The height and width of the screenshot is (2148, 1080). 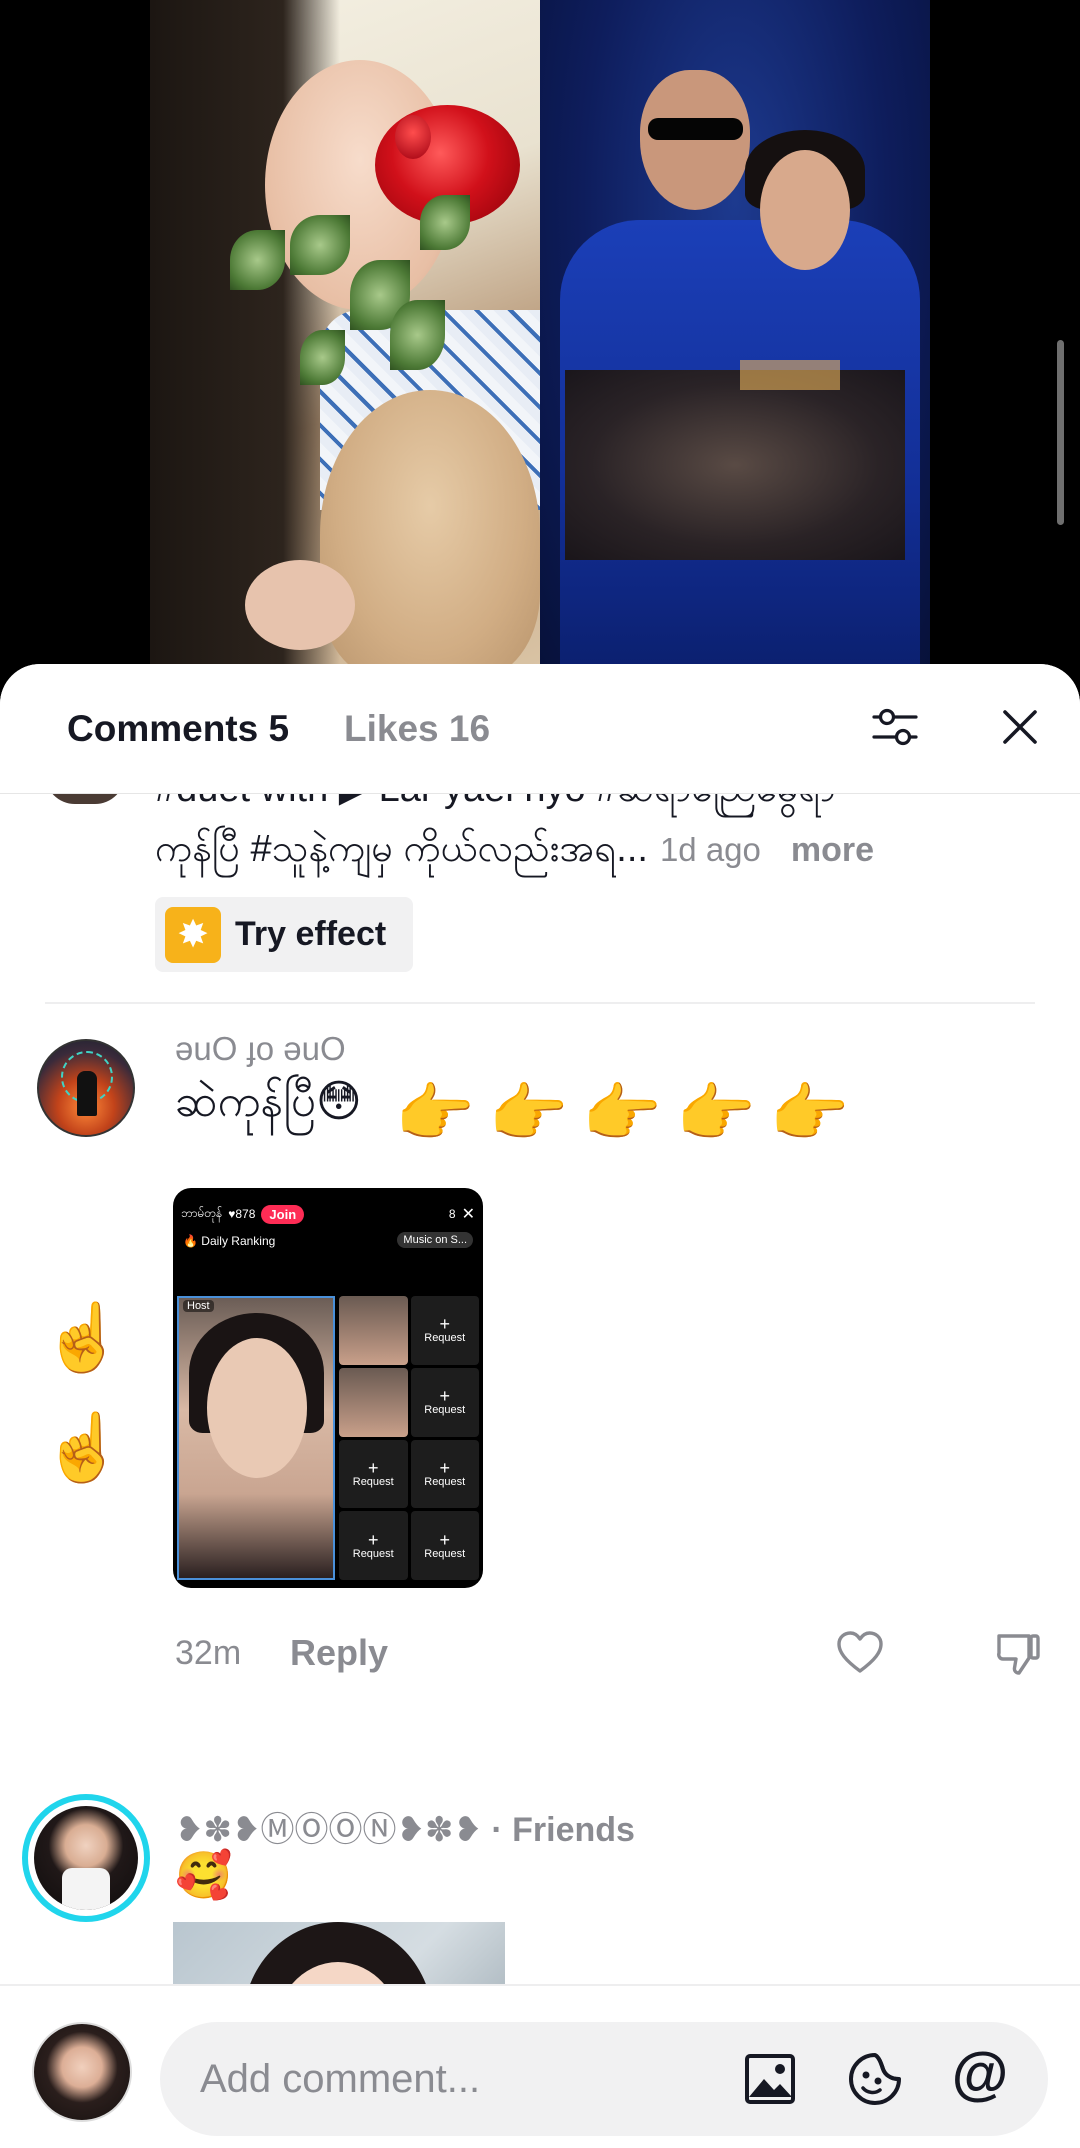 I want to click on join-badge: Join, so click(x=283, y=1214).